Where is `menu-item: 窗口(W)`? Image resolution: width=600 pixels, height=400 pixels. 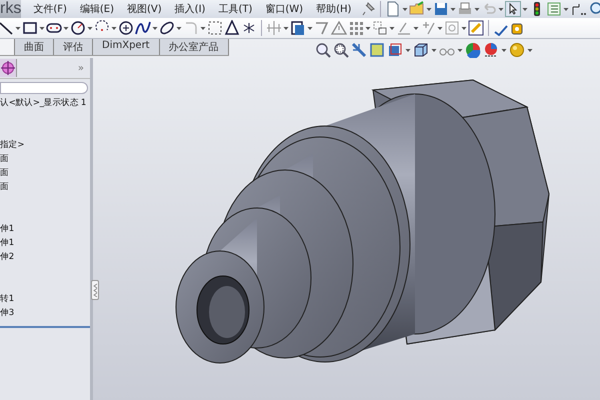 menu-item: 窗口(W) is located at coordinates (284, 9).